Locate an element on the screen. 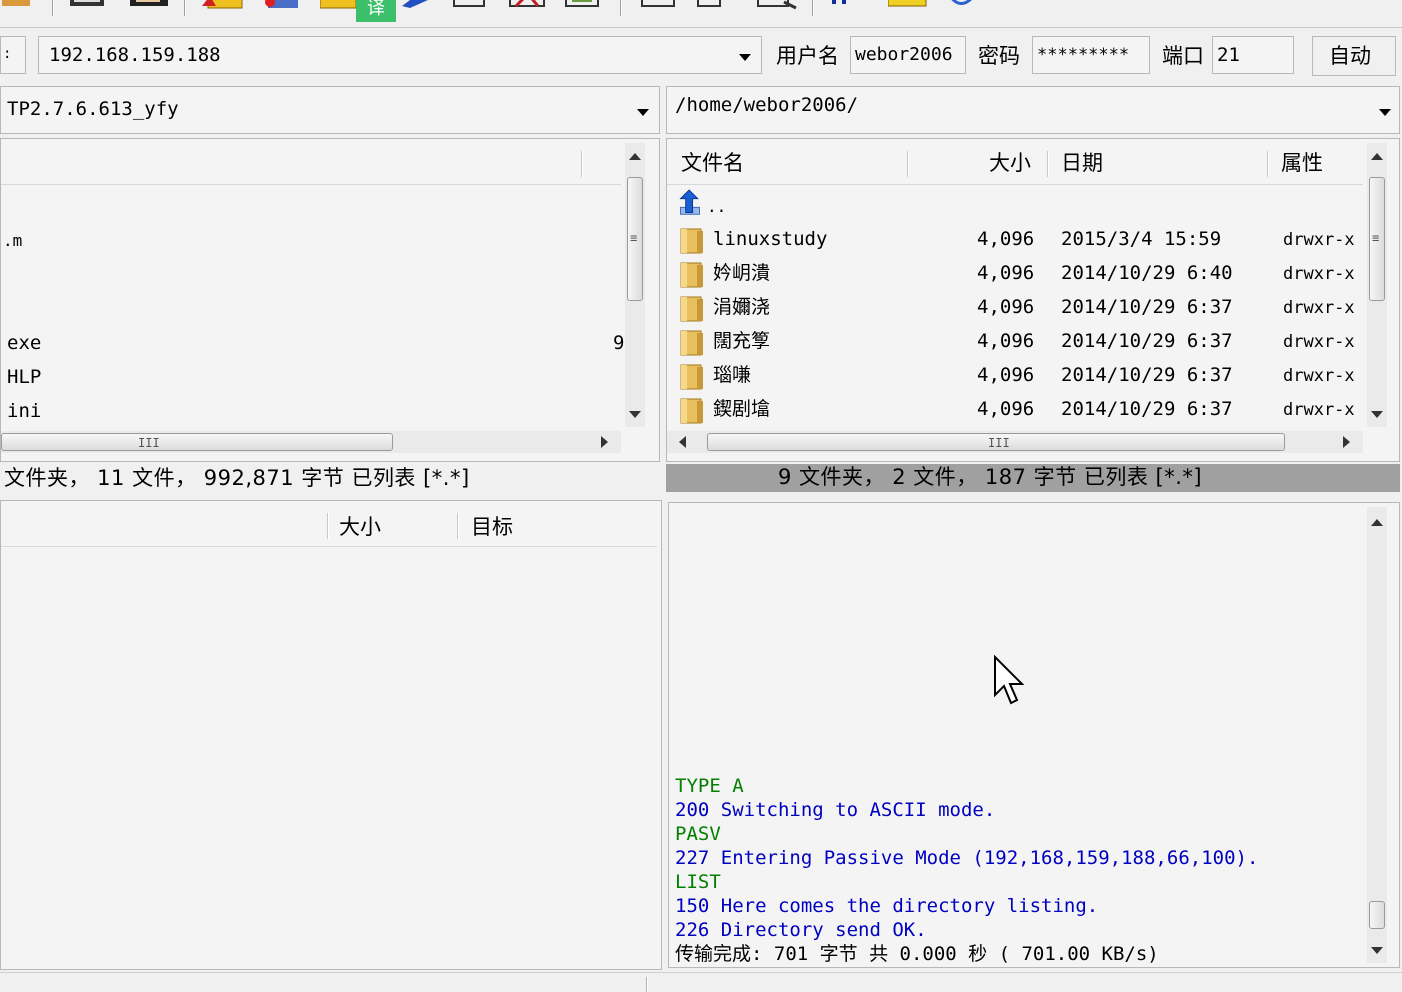 The width and height of the screenshot is (1402, 992). password-label: 密码 is located at coordinates (999, 56).